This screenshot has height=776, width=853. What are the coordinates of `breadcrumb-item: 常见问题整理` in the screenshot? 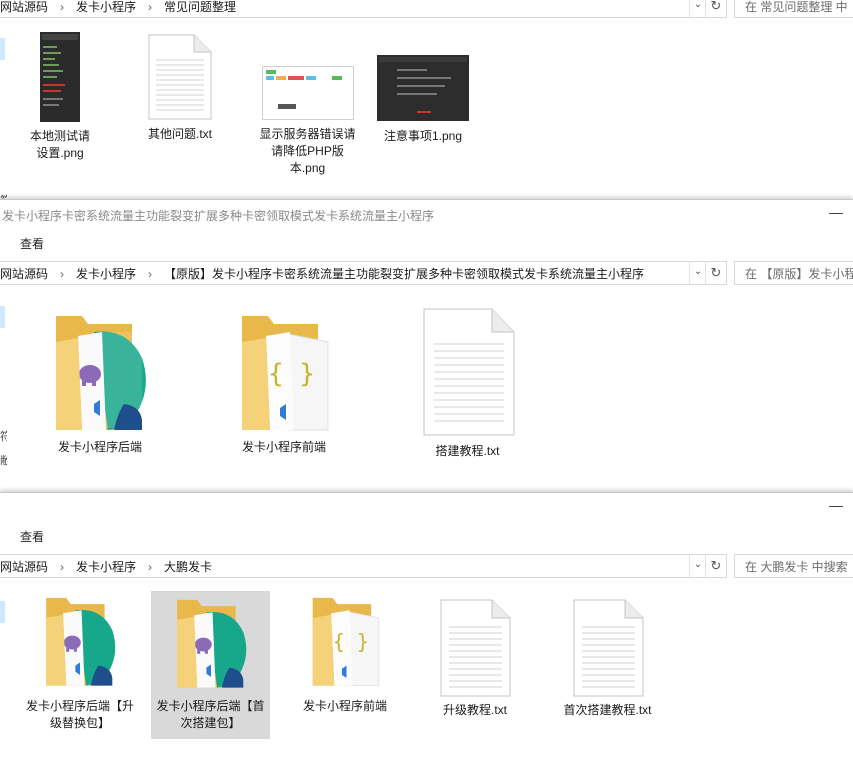 It's located at (200, 7).